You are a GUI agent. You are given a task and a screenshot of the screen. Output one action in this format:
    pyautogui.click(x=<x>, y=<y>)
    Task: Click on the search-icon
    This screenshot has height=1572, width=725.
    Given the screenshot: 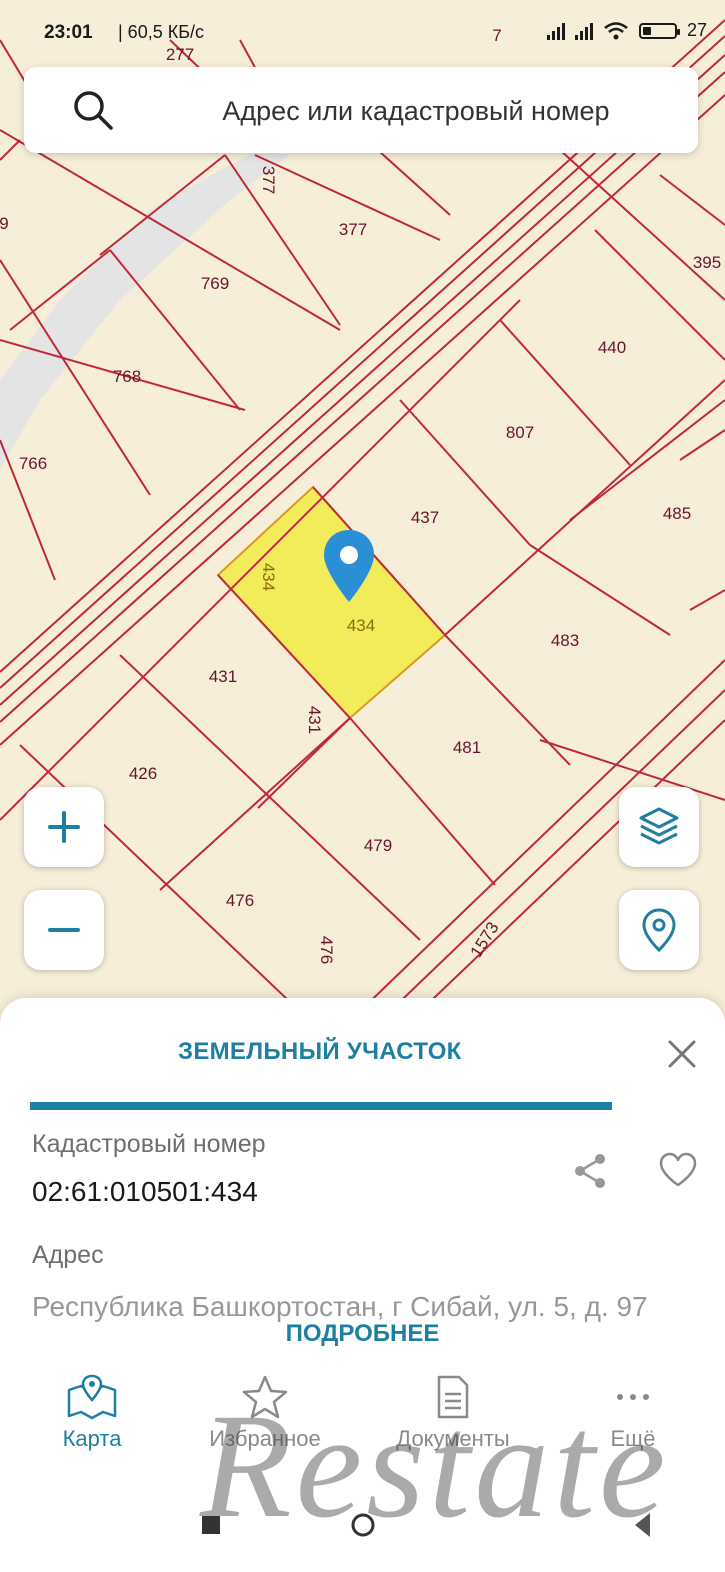 What is the action you would take?
    pyautogui.click(x=93, y=110)
    